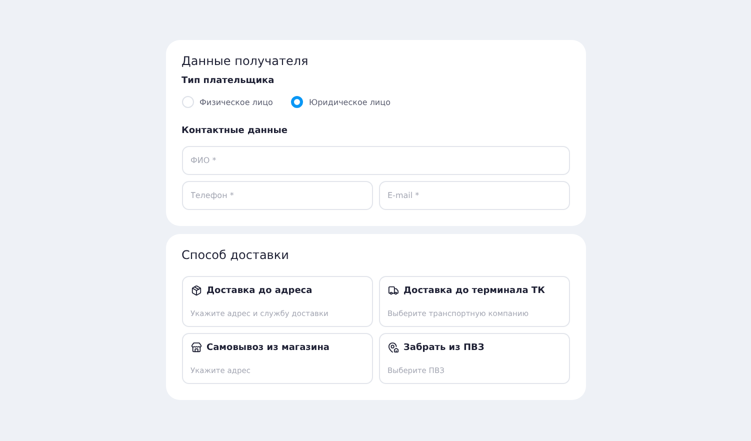  I want to click on radio-button, so click(296, 102).